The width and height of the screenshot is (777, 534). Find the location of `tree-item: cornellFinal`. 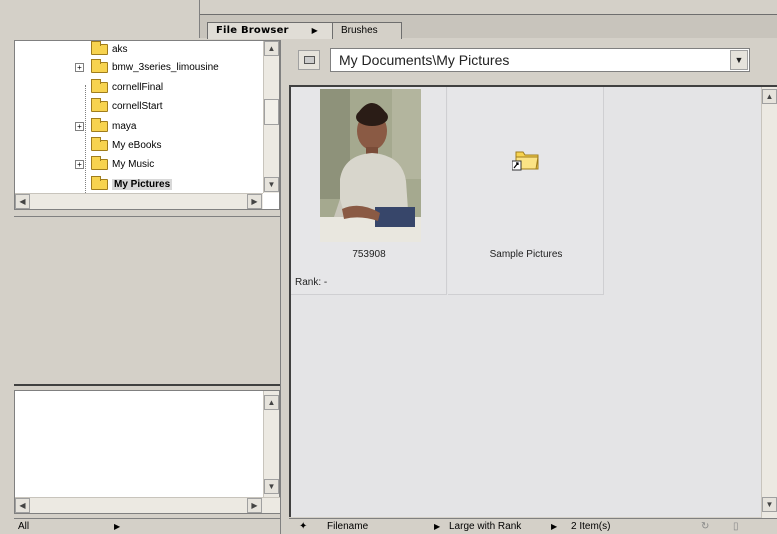

tree-item: cornellFinal is located at coordinates (127, 86).